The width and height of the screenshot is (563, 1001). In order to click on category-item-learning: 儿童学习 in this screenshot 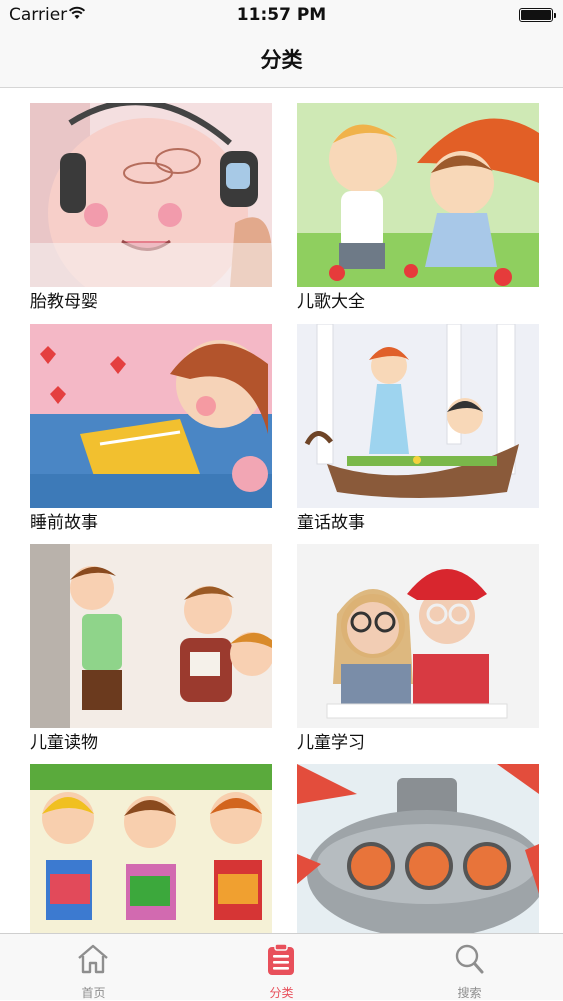, I will do `click(418, 649)`.